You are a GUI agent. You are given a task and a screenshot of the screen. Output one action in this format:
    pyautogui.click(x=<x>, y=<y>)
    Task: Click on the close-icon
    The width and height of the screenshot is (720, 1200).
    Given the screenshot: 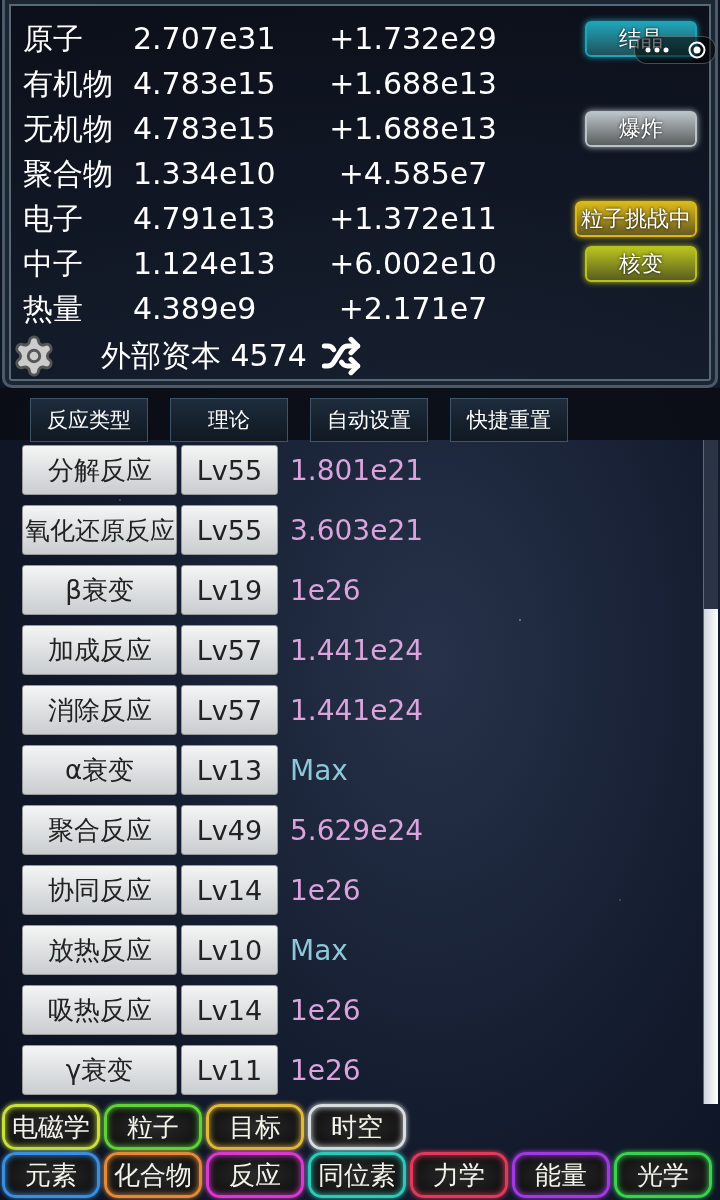 What is the action you would take?
    pyautogui.click(x=696, y=50)
    